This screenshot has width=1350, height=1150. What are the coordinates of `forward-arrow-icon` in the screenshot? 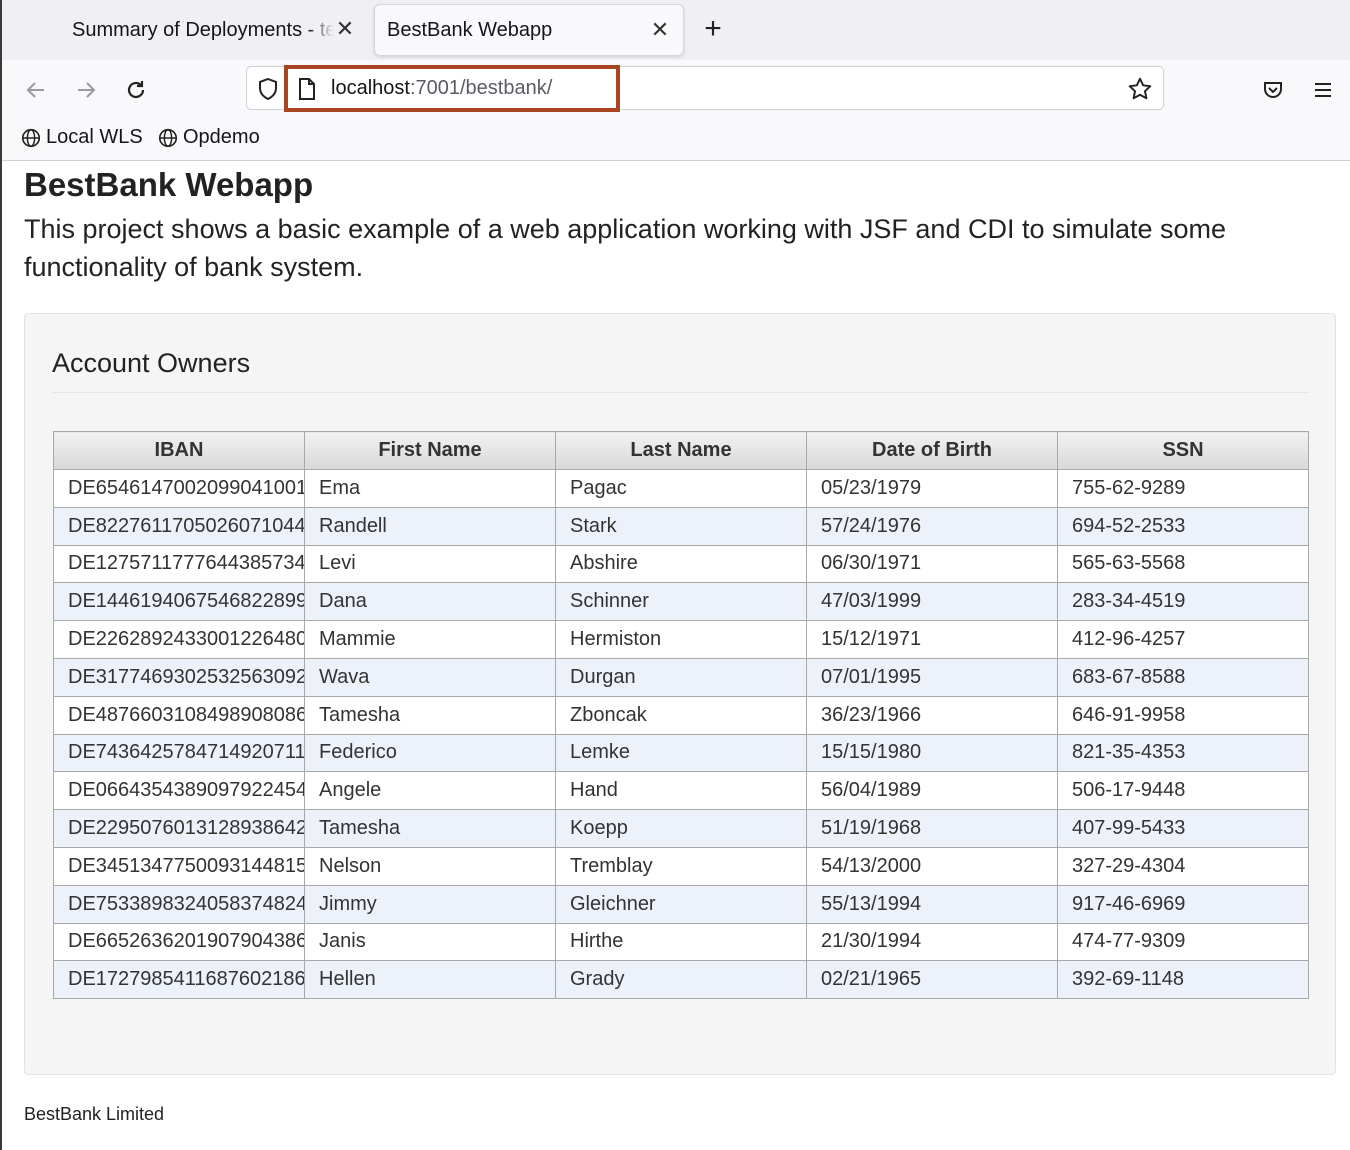 It's located at (86, 90).